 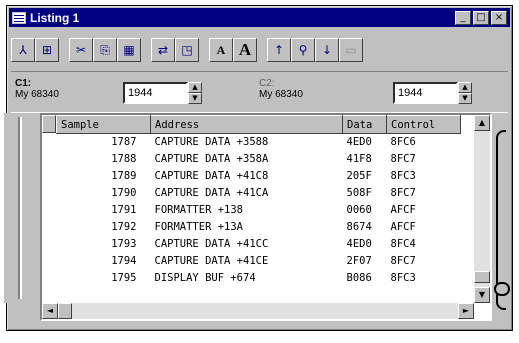 I want to click on window-title: Listing 1, so click(x=55, y=17).